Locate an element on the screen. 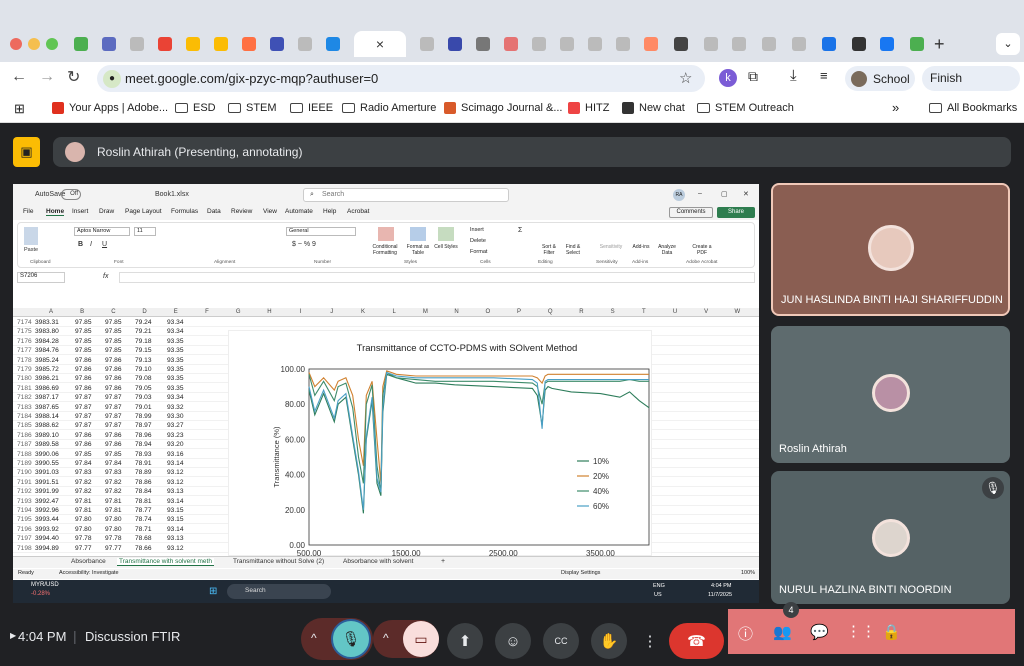  tab-google-meet: × is located at coordinates (380, 44).